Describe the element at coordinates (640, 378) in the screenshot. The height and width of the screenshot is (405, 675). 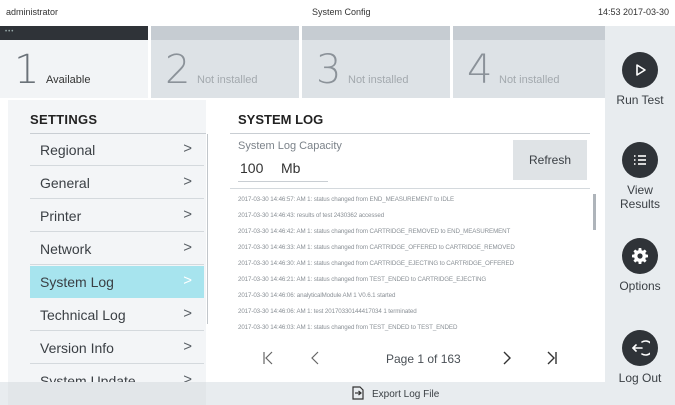
I see `log-out-label: Log Out` at that location.